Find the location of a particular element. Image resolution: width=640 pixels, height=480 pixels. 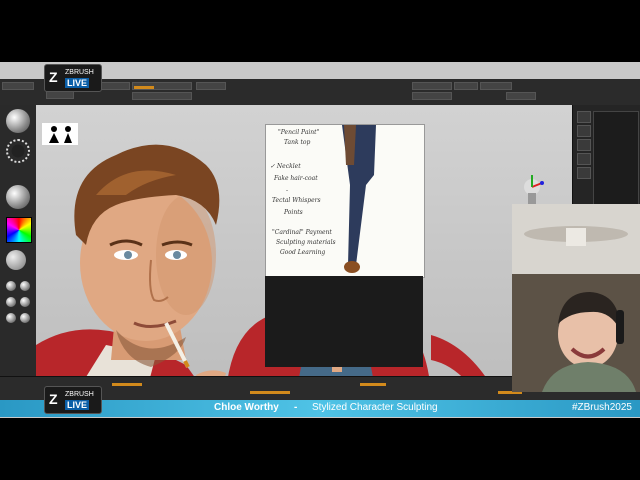

sketch-note: Points is located at coordinates (293, 212).